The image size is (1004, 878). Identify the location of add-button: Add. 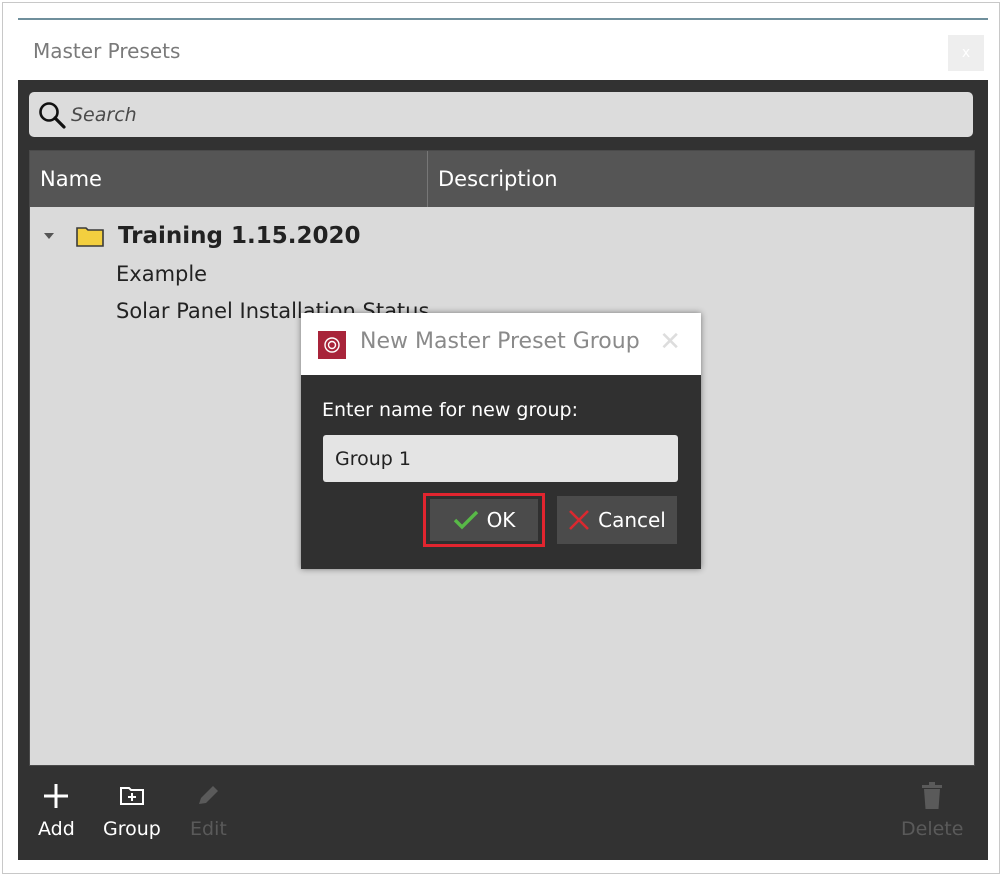
(56, 810).